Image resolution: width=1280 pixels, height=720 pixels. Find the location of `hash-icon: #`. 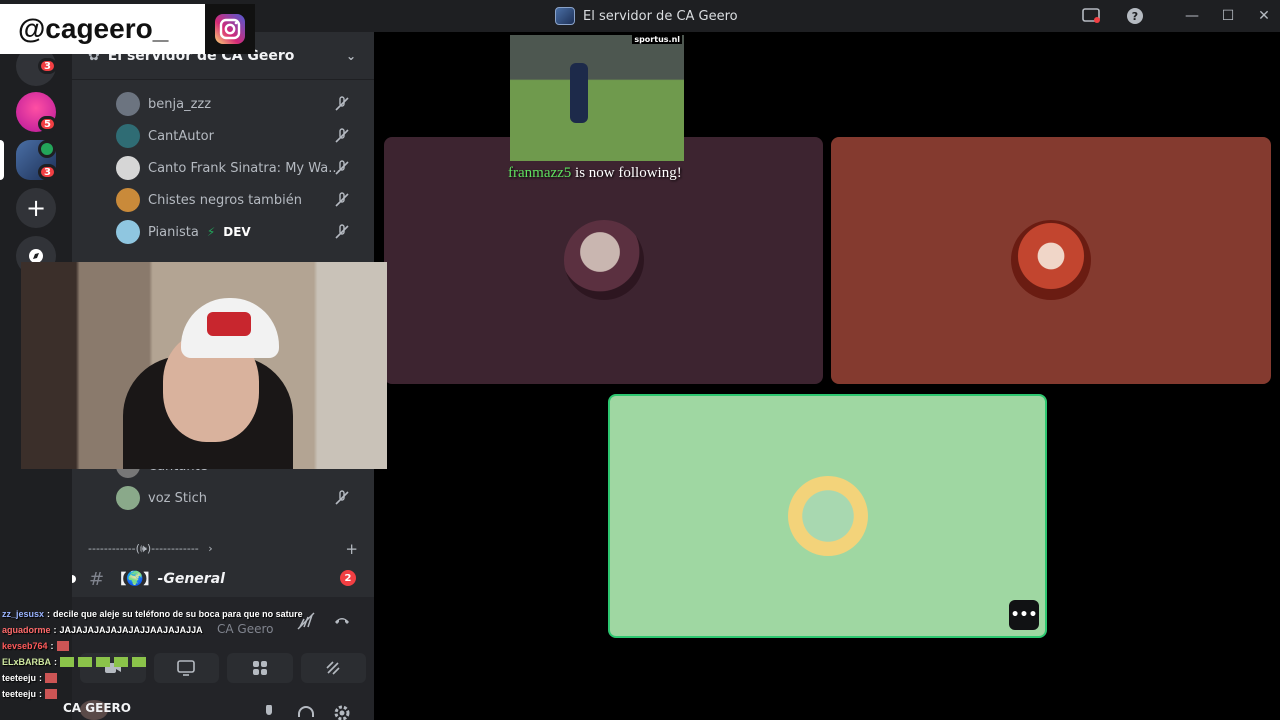

hash-icon: # is located at coordinates (97, 579).